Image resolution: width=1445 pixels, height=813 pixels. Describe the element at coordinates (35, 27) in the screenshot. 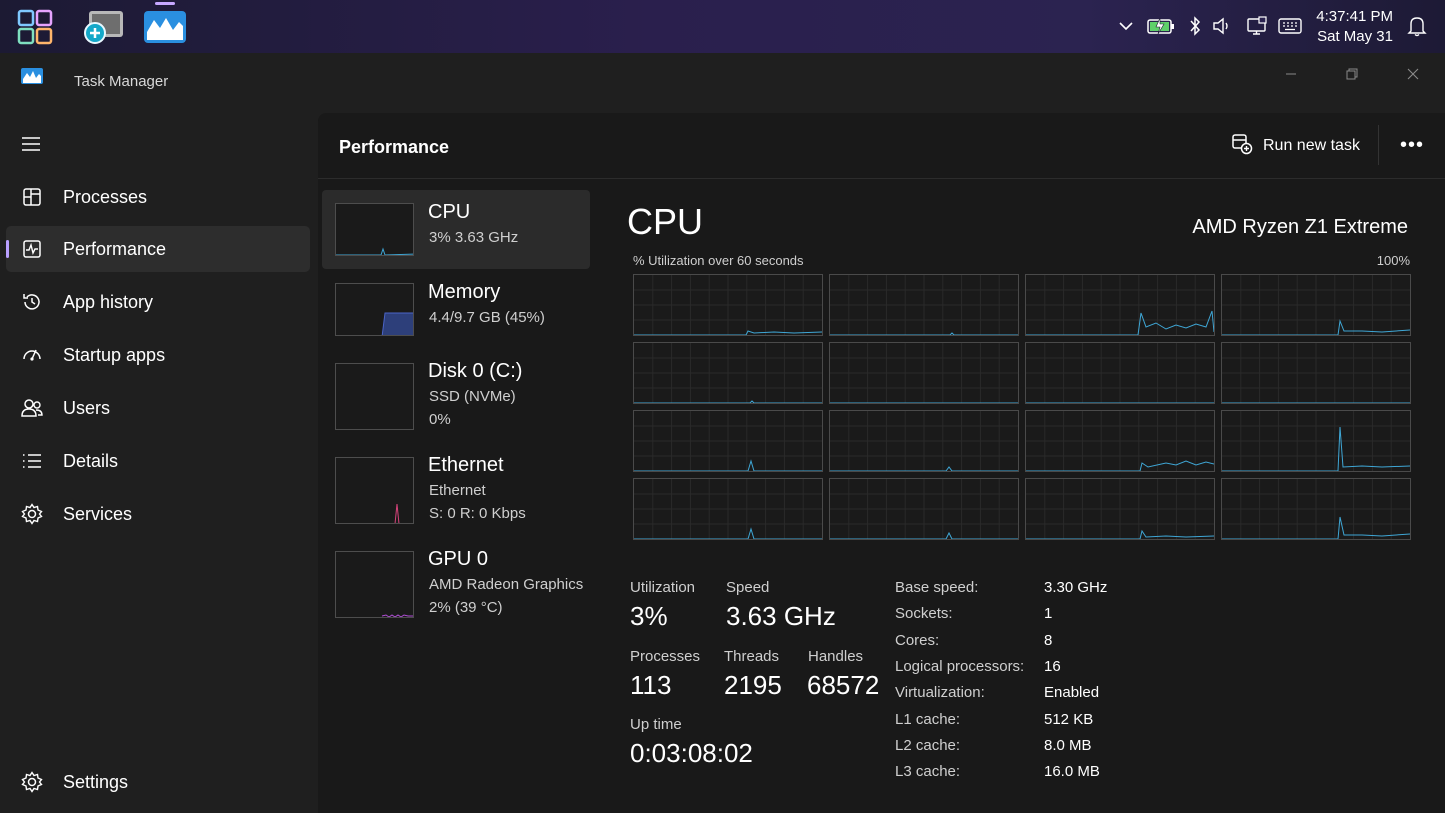

I see `start-icon` at that location.